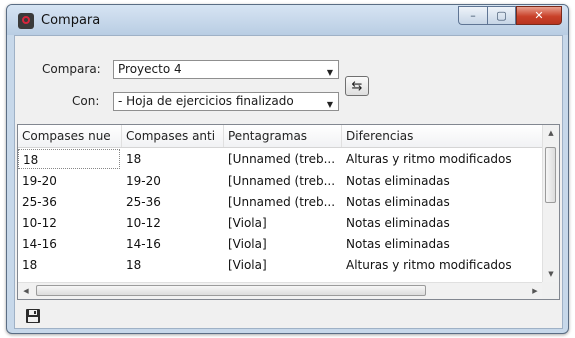  Describe the element at coordinates (71, 69) in the screenshot. I see `compare-label: Compara:` at that location.